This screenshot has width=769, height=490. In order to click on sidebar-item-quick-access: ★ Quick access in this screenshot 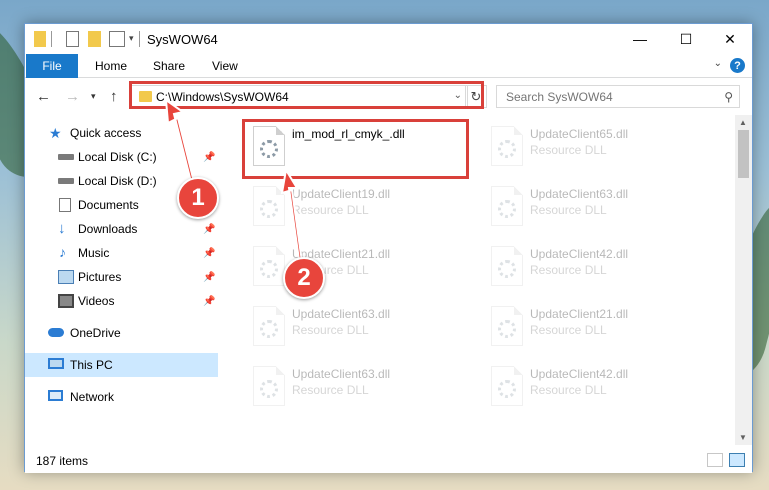, I will do `click(121, 133)`.